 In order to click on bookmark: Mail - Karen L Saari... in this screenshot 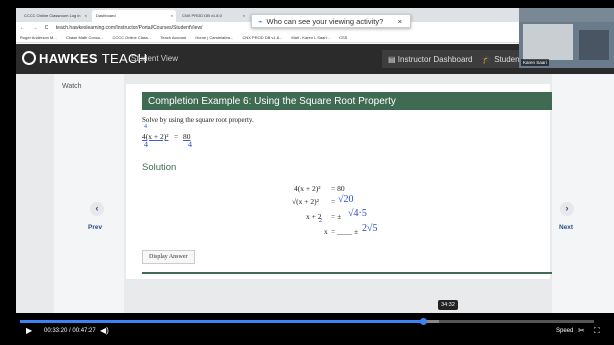, I will do `click(310, 37)`.